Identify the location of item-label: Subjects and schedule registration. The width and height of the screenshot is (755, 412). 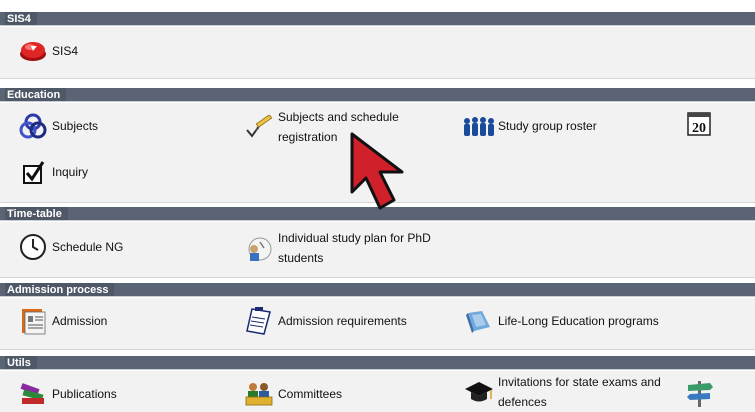
(338, 127).